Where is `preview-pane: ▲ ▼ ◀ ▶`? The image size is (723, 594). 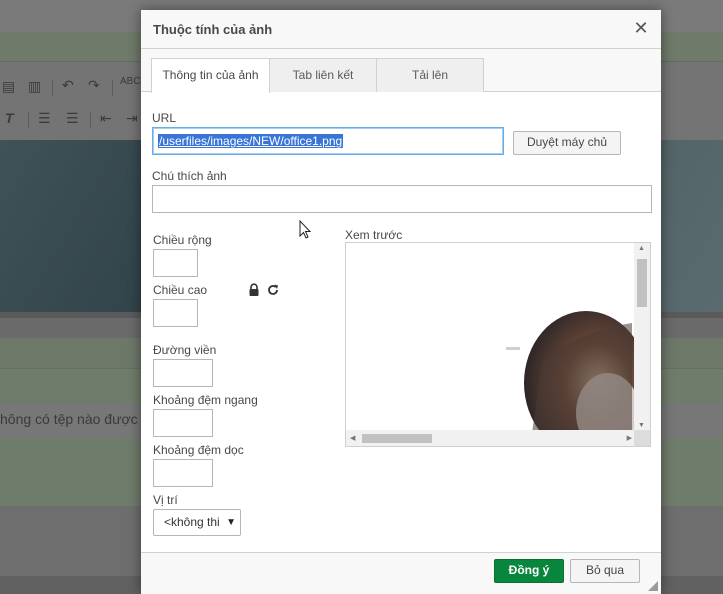
preview-pane: ▲ ▼ ◀ ▶ is located at coordinates (498, 344).